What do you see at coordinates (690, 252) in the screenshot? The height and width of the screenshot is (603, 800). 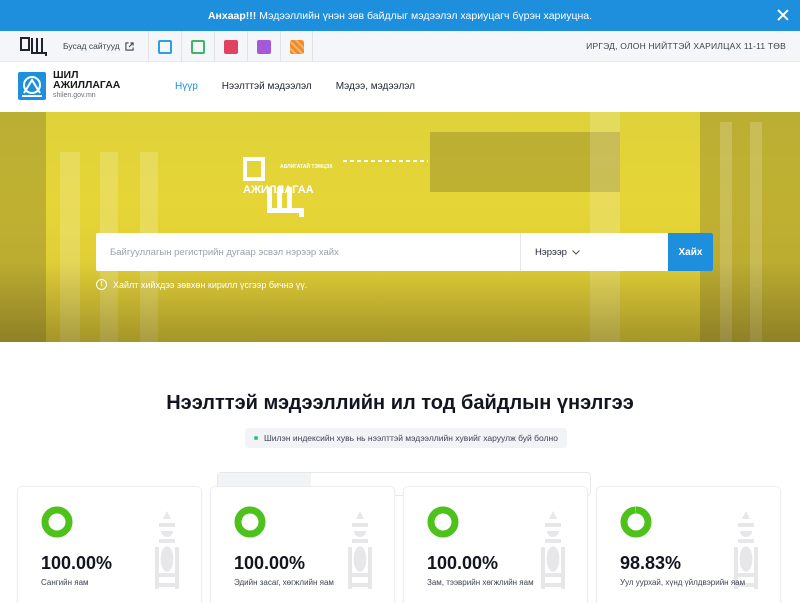 I see `search-button: Хайх` at bounding box center [690, 252].